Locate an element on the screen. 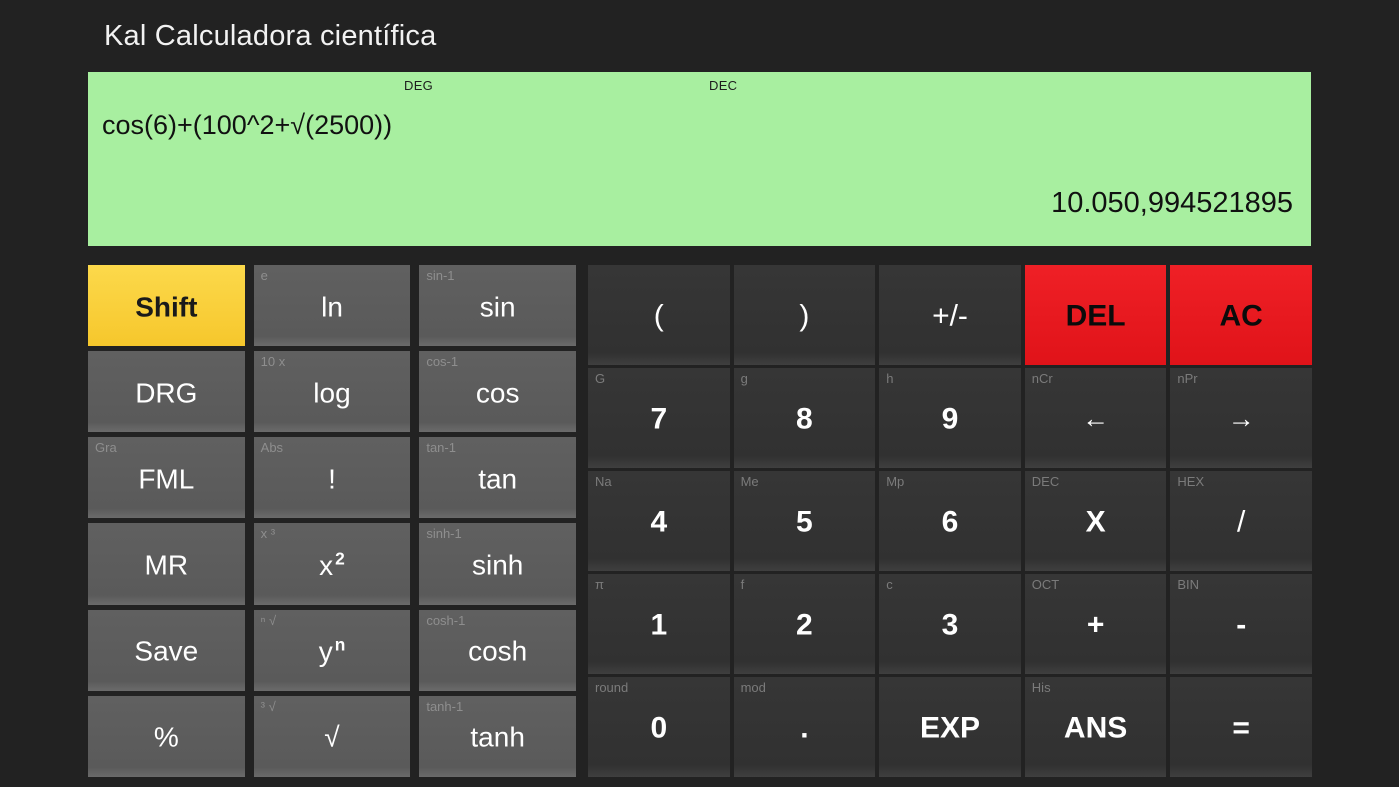  key-ac: AC is located at coordinates (1241, 315).